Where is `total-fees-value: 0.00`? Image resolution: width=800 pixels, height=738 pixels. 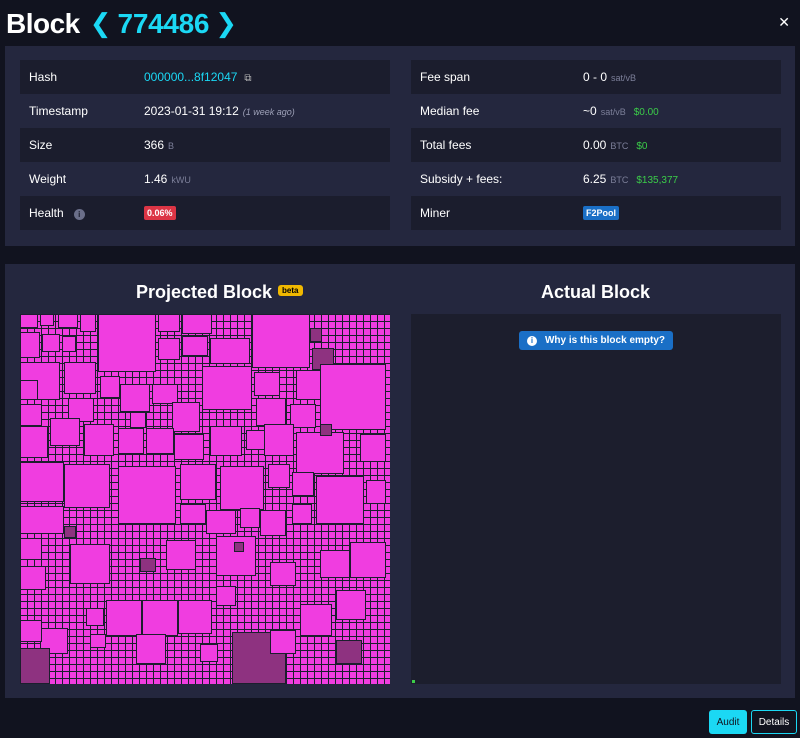
total-fees-value: 0.00 is located at coordinates (595, 145).